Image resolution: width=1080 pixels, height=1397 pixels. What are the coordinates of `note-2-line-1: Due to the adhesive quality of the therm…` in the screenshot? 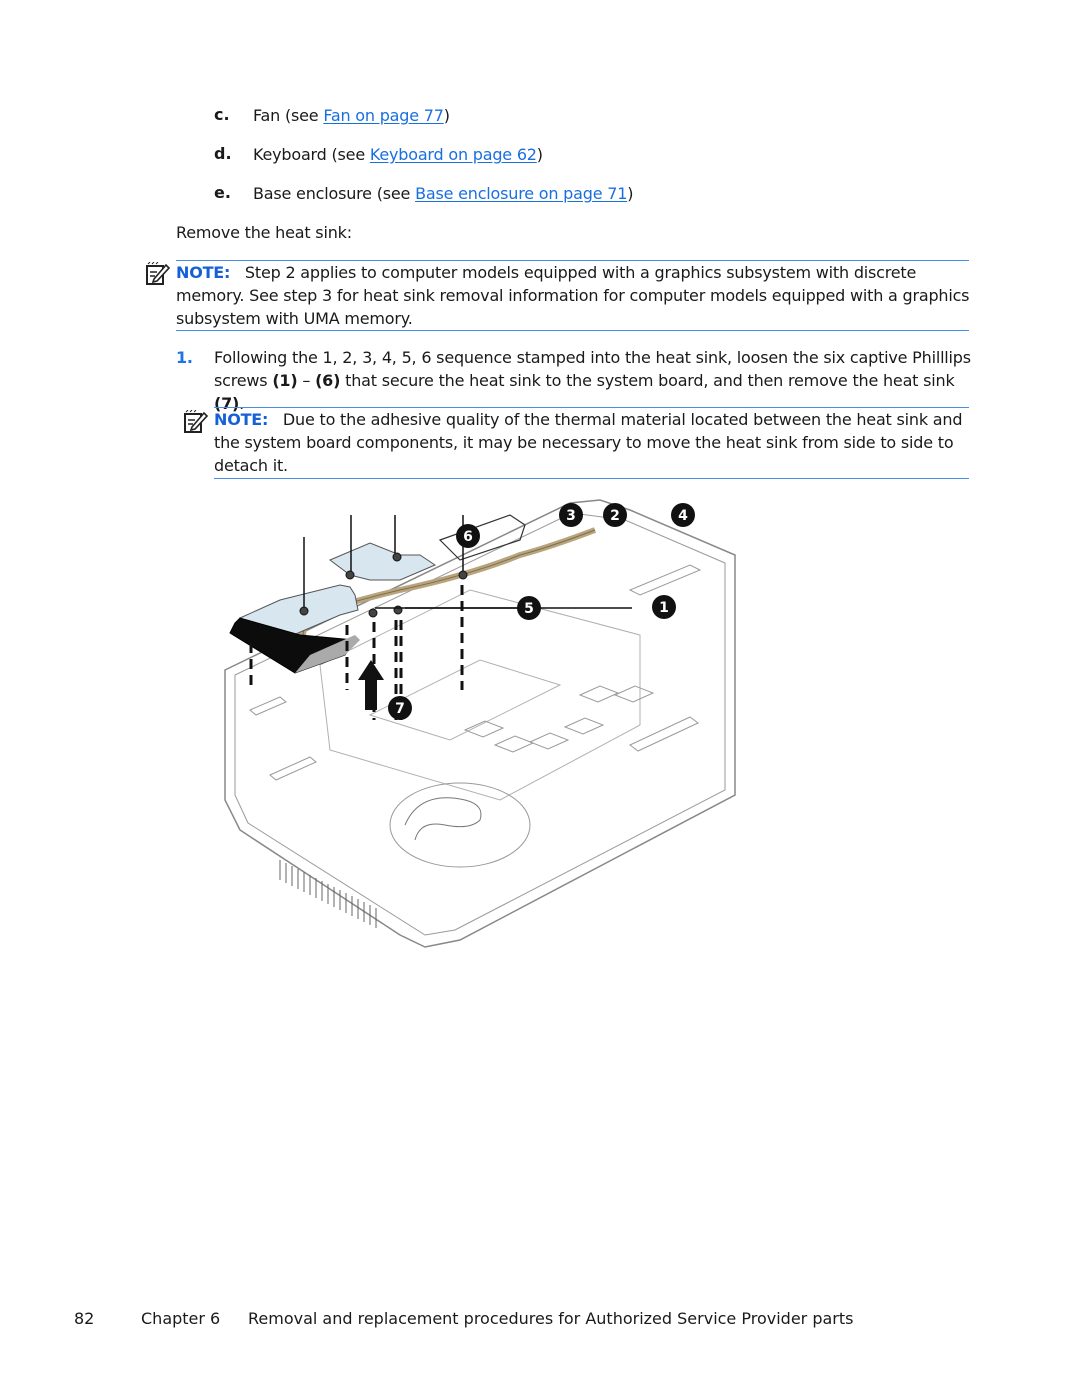 It's located at (622, 419).